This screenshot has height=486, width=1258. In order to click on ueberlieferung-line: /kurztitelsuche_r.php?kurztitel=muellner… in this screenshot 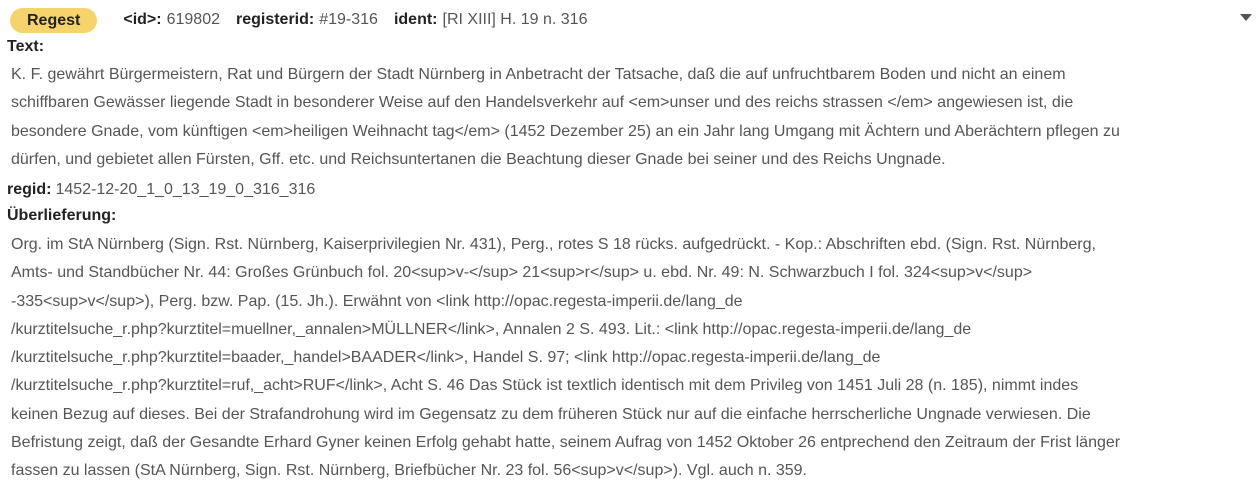, I will do `click(491, 329)`.